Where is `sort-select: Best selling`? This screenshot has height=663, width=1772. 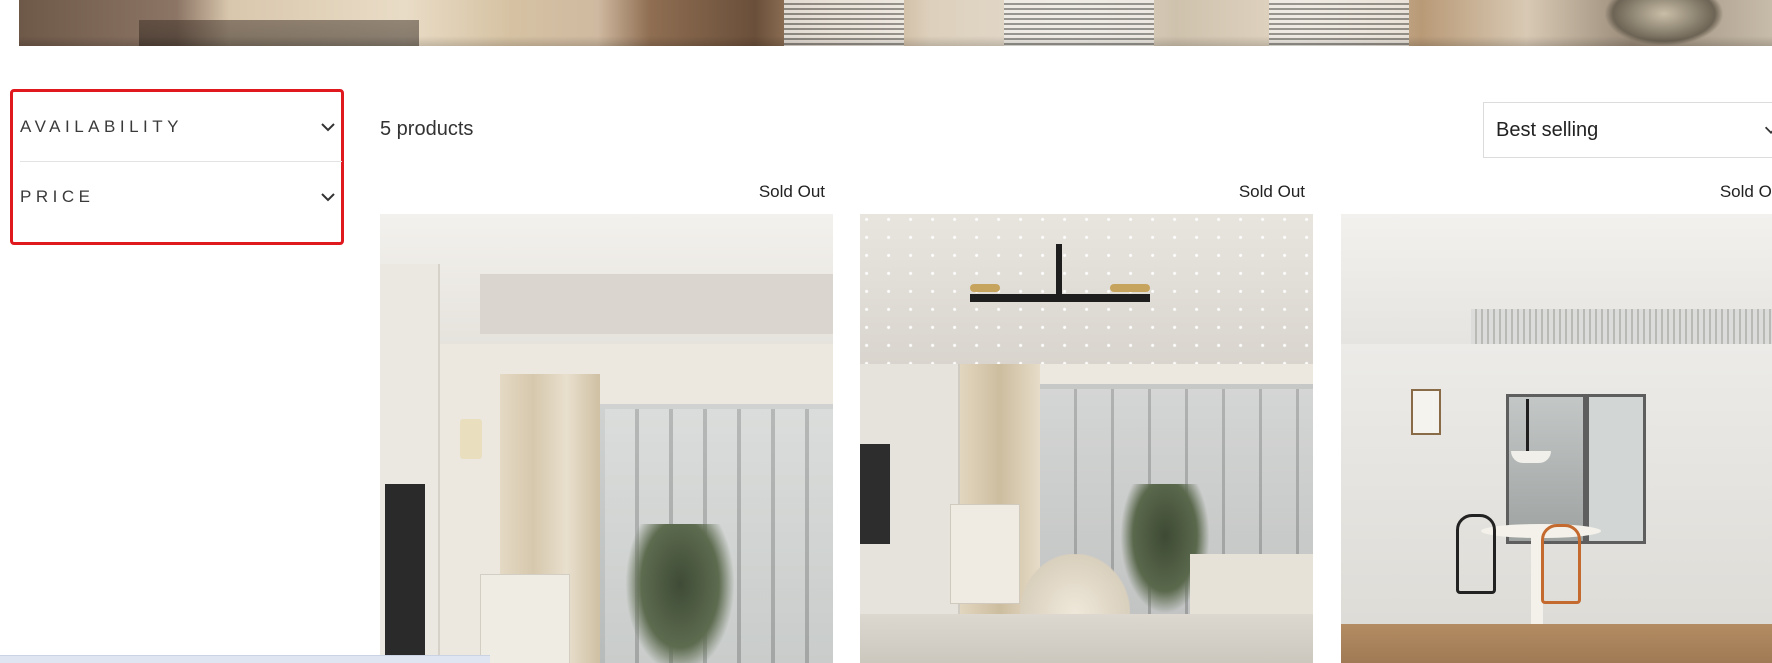
sort-select: Best selling is located at coordinates (1627, 130).